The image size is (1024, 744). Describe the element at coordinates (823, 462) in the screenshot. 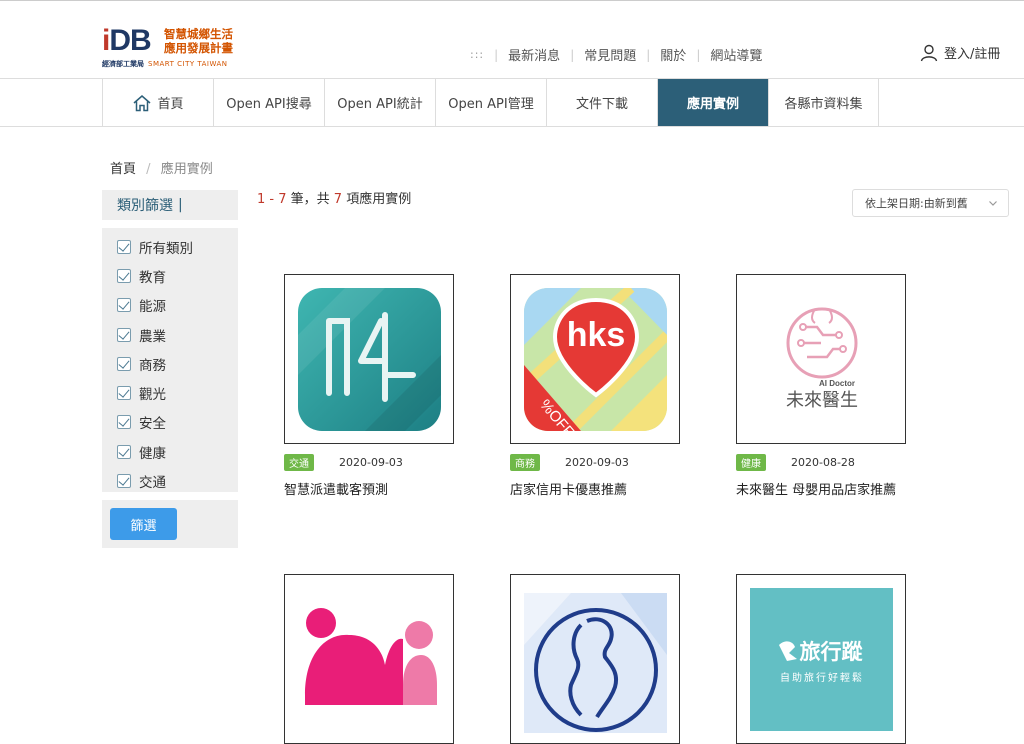

I see `app-date: 2020-08-28` at that location.